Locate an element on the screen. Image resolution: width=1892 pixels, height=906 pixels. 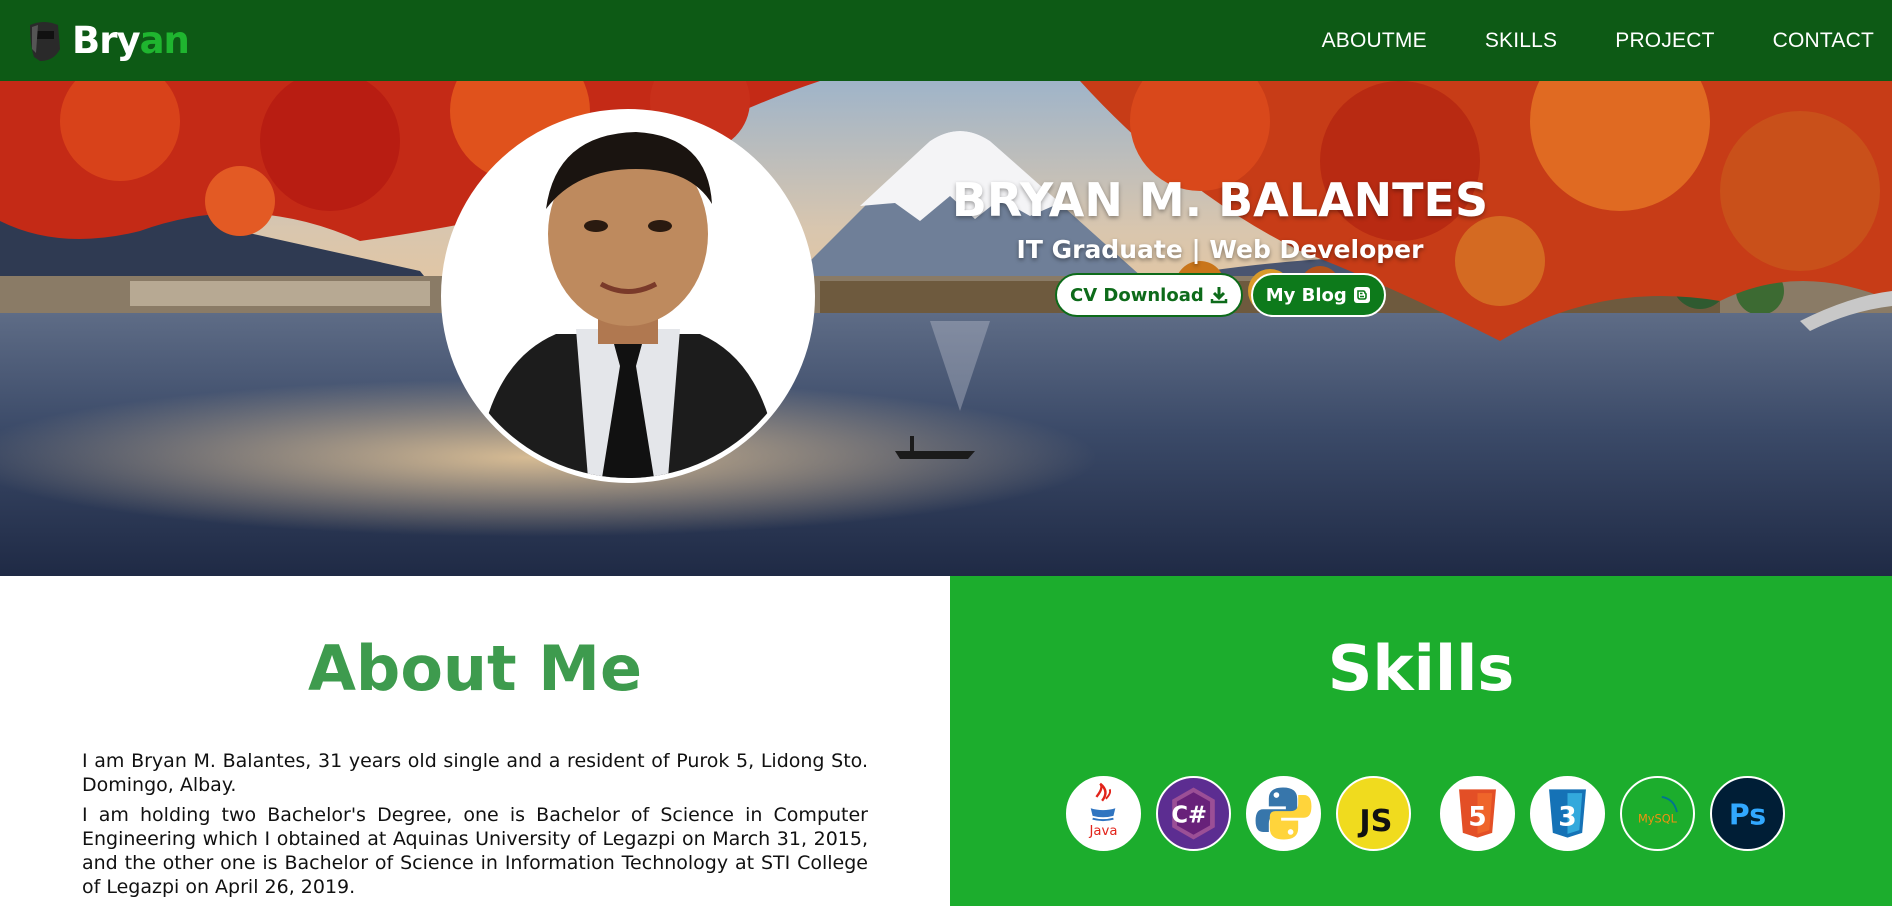
csharp-icon: C# is located at coordinates (1193, 813).